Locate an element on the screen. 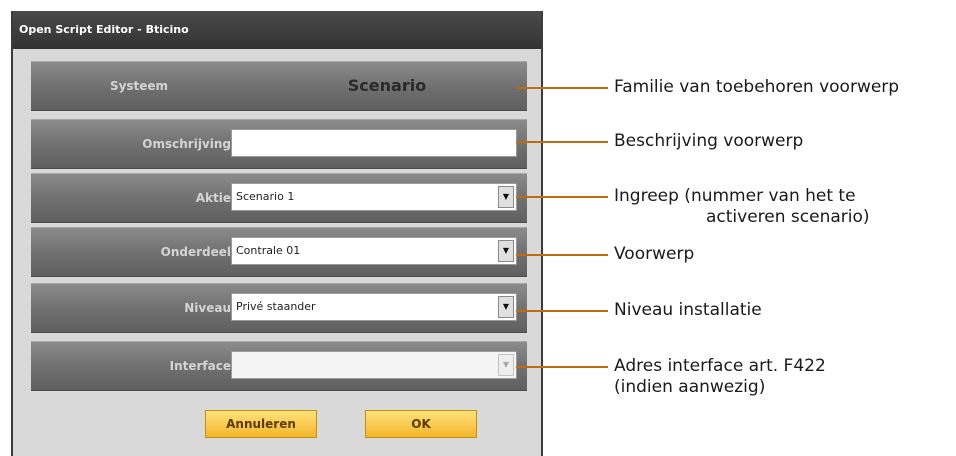 Image resolution: width=956 pixels, height=456 pixels. row-systeem: Systeem Scenario is located at coordinates (279, 86).